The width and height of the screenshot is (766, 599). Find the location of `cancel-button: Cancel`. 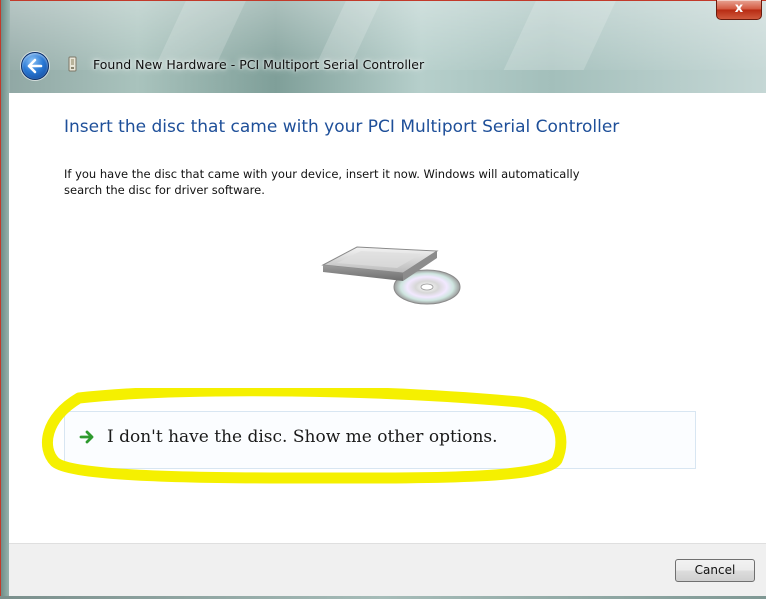

cancel-button: Cancel is located at coordinates (715, 570).